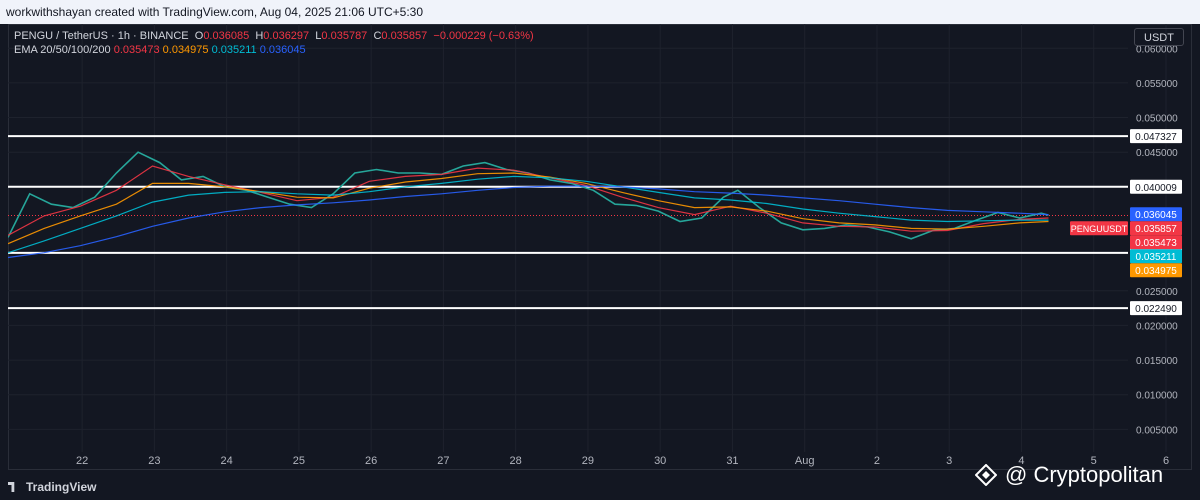  Describe the element at coordinates (483, 36) in the screenshot. I see `change-value: −0.000229 (−0.63%)` at that location.